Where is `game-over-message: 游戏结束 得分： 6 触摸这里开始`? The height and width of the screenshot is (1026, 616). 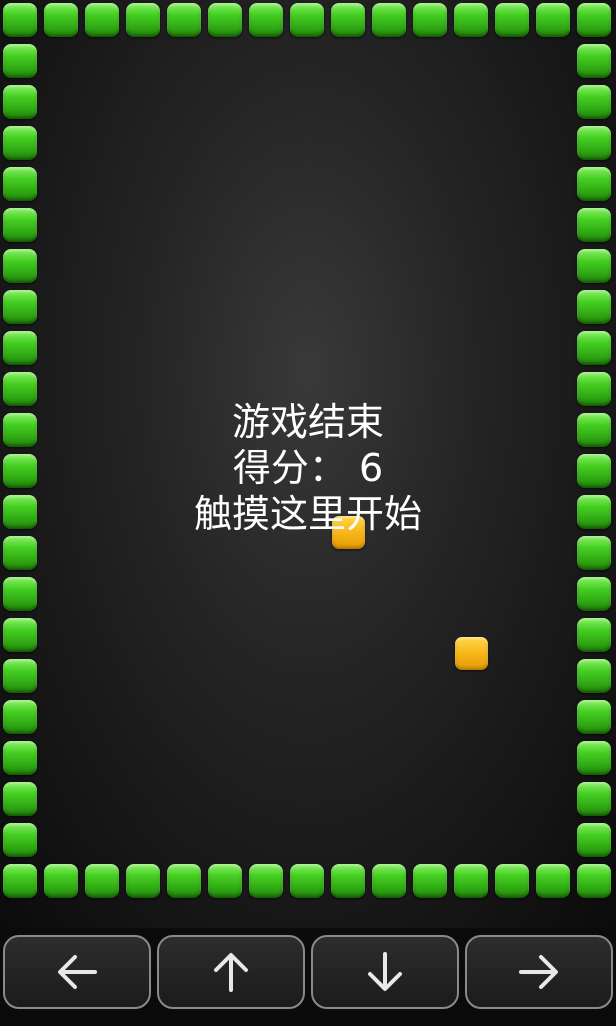 game-over-message: 游戏结束 得分： 6 触摸这里开始 is located at coordinates (308, 468).